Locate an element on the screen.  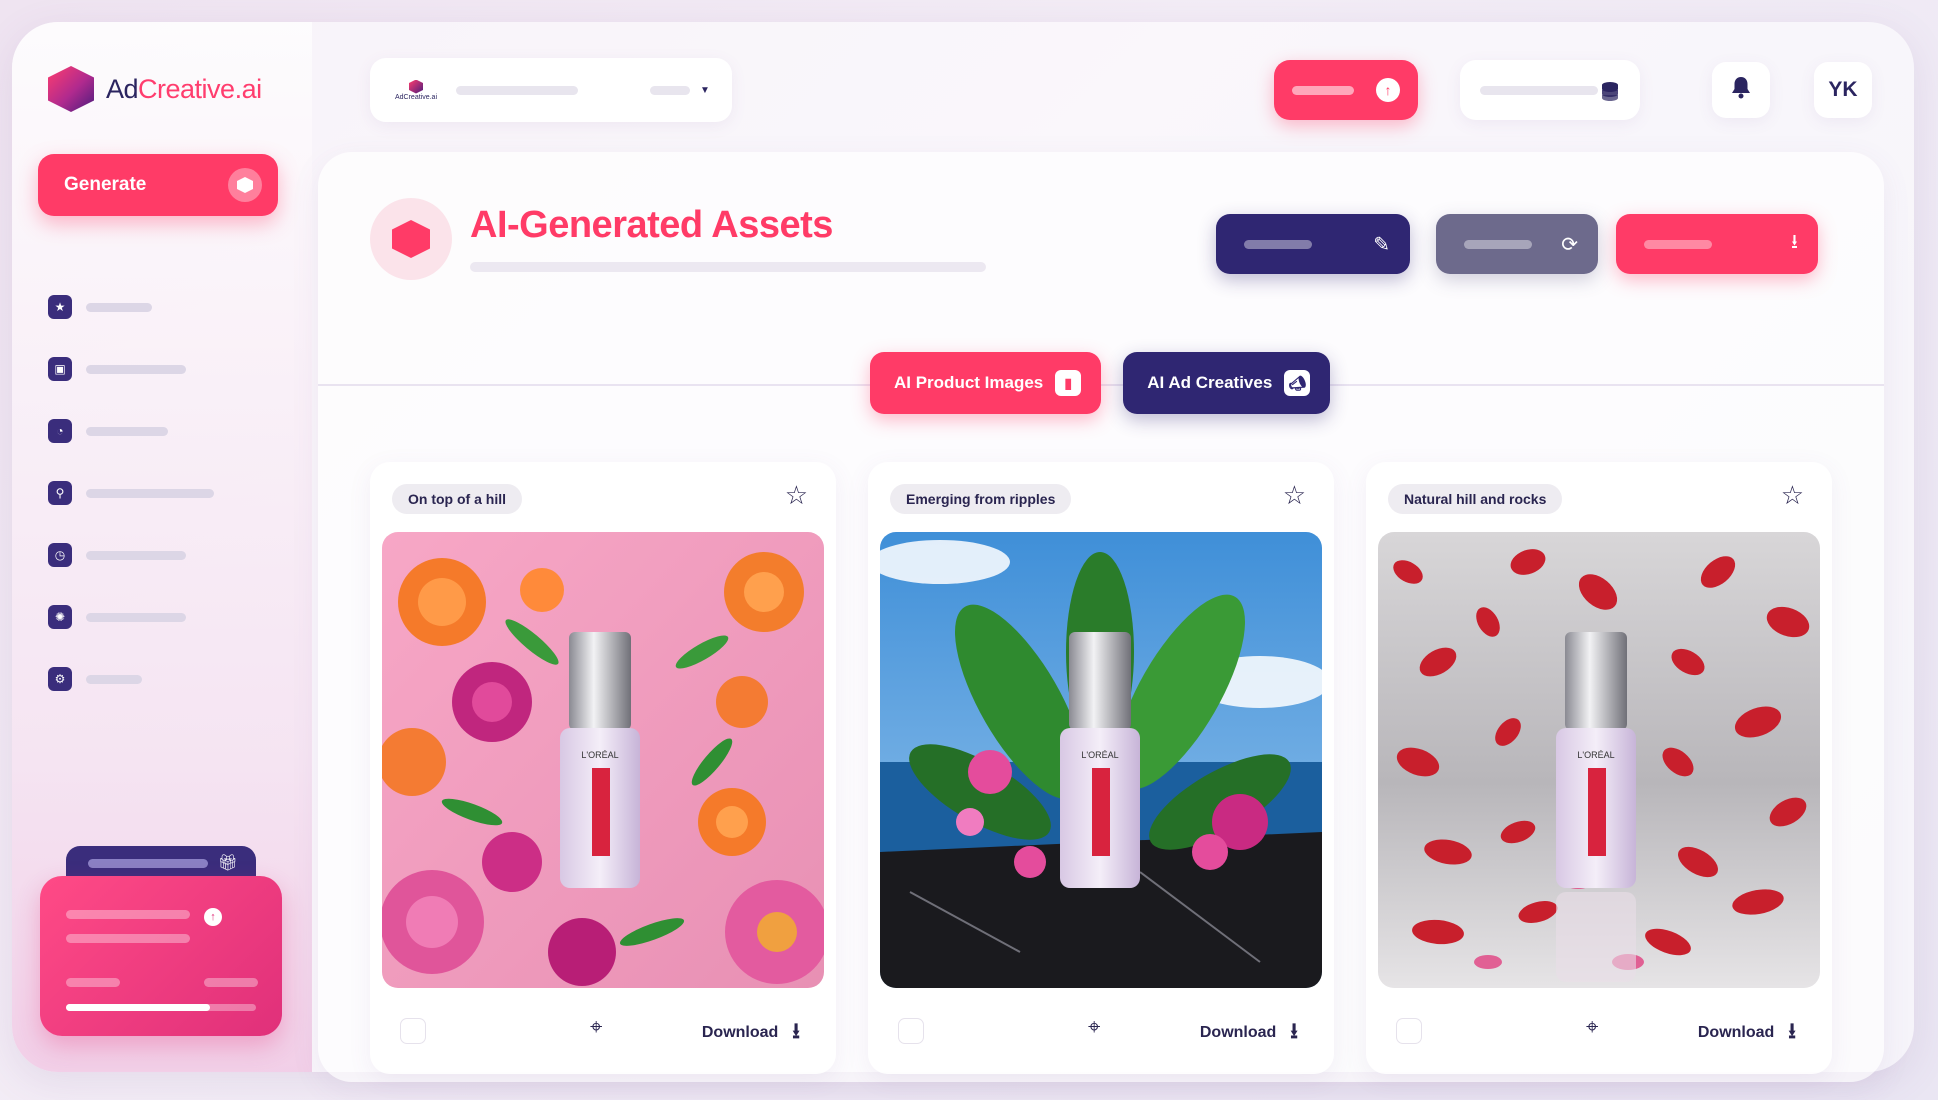
promo-card: ↑ is located at coordinates (161, 956).